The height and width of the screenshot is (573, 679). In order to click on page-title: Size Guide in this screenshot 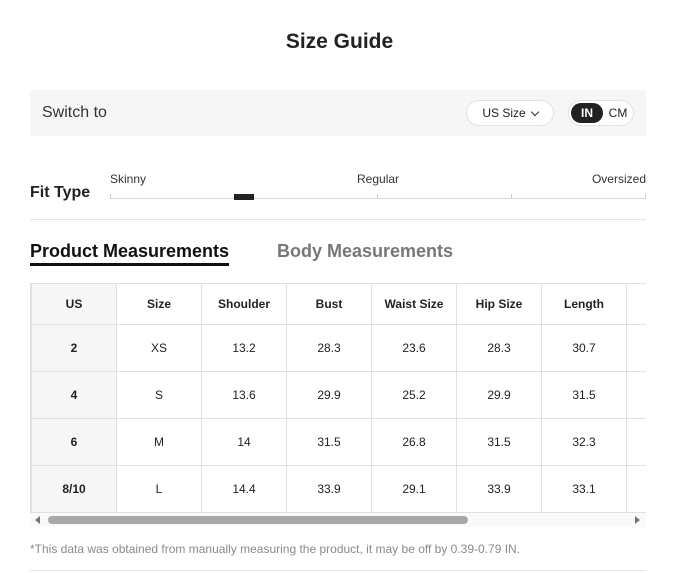, I will do `click(339, 41)`.